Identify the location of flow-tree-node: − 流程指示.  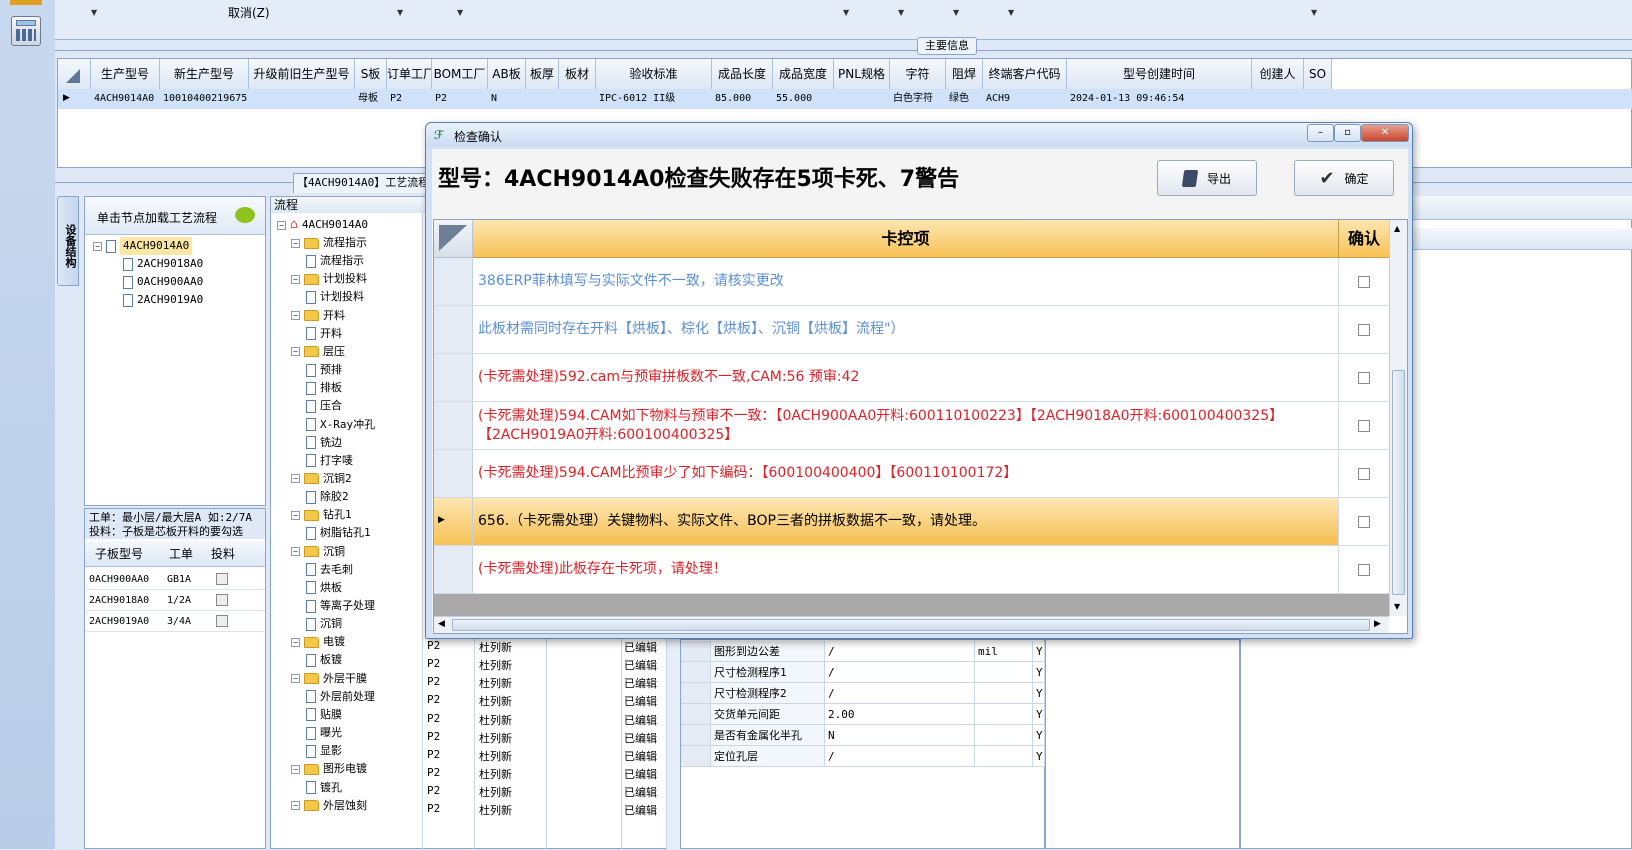
(329, 243).